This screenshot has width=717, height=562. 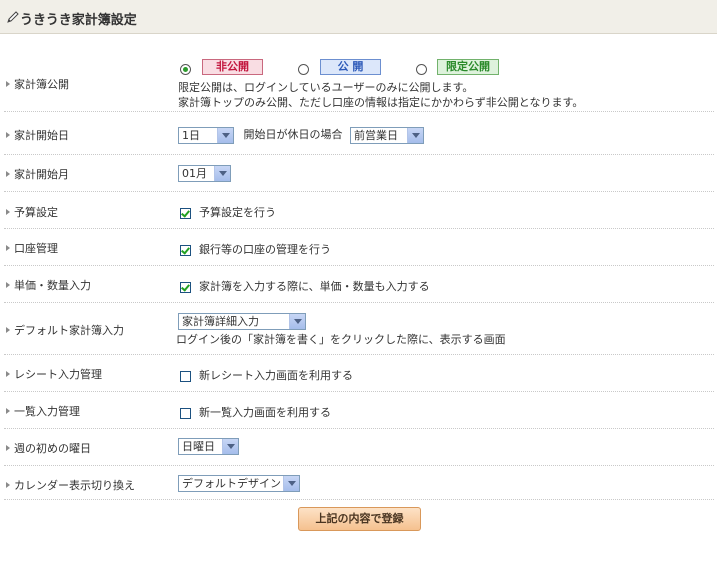 I want to click on week-start-row: 週の初めの曜日 日曜日, so click(x=359, y=447).